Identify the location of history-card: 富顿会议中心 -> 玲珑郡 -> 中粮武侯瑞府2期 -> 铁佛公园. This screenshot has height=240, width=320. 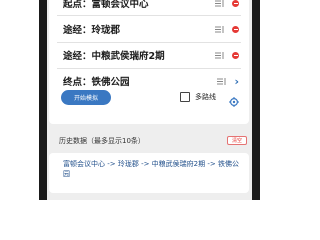
(149, 173).